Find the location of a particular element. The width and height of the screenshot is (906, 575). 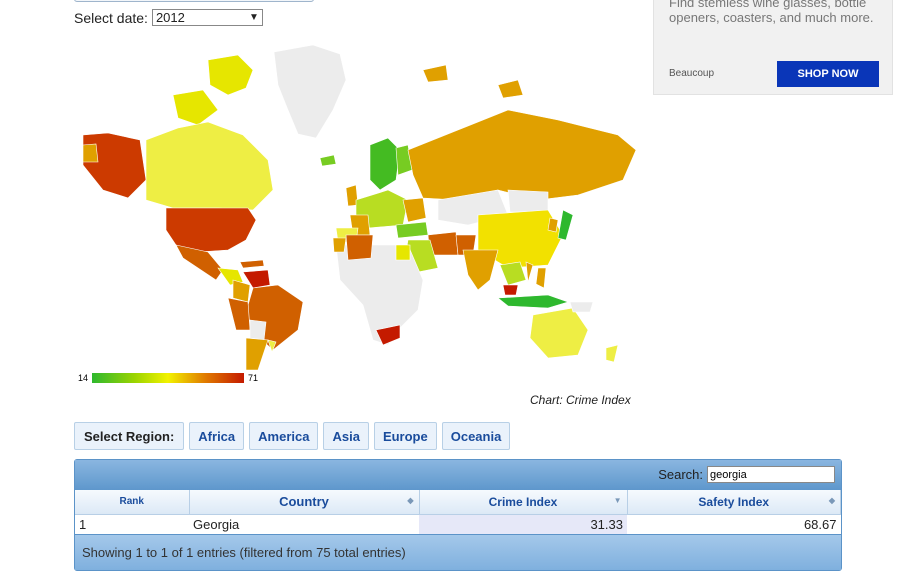

map-new-zealand is located at coordinates (612, 353).